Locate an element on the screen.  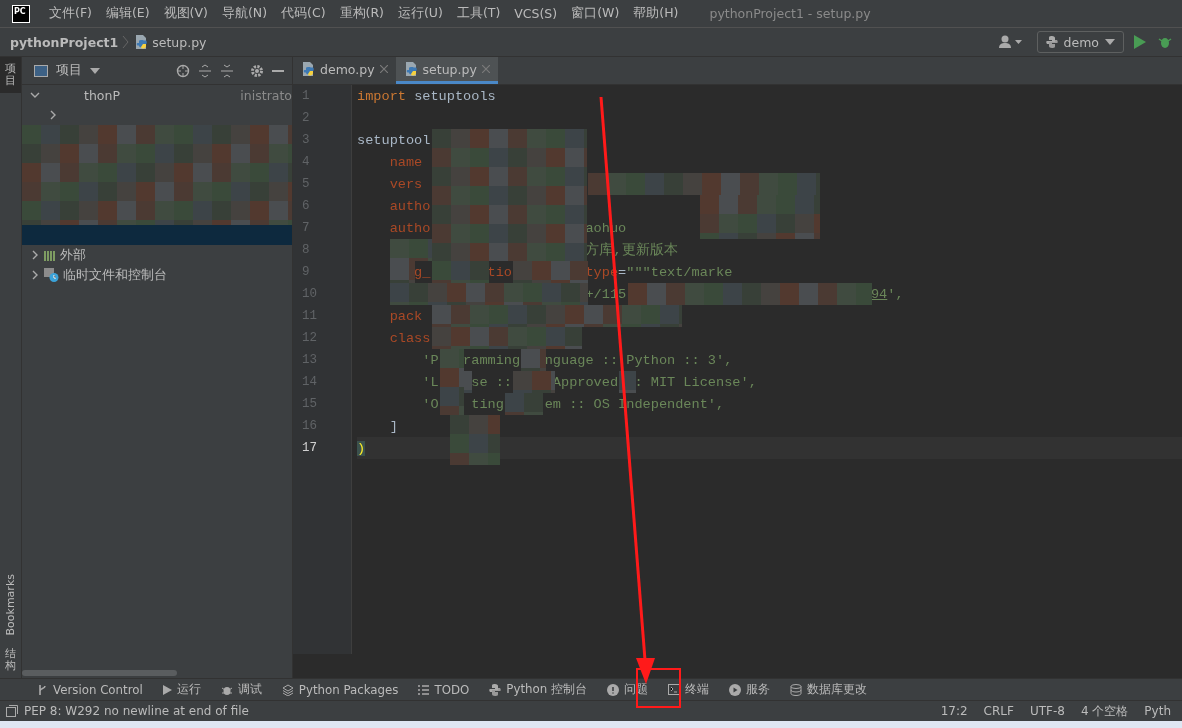
tree-row: 临时文件和控制台 is located at coordinates (157, 275).